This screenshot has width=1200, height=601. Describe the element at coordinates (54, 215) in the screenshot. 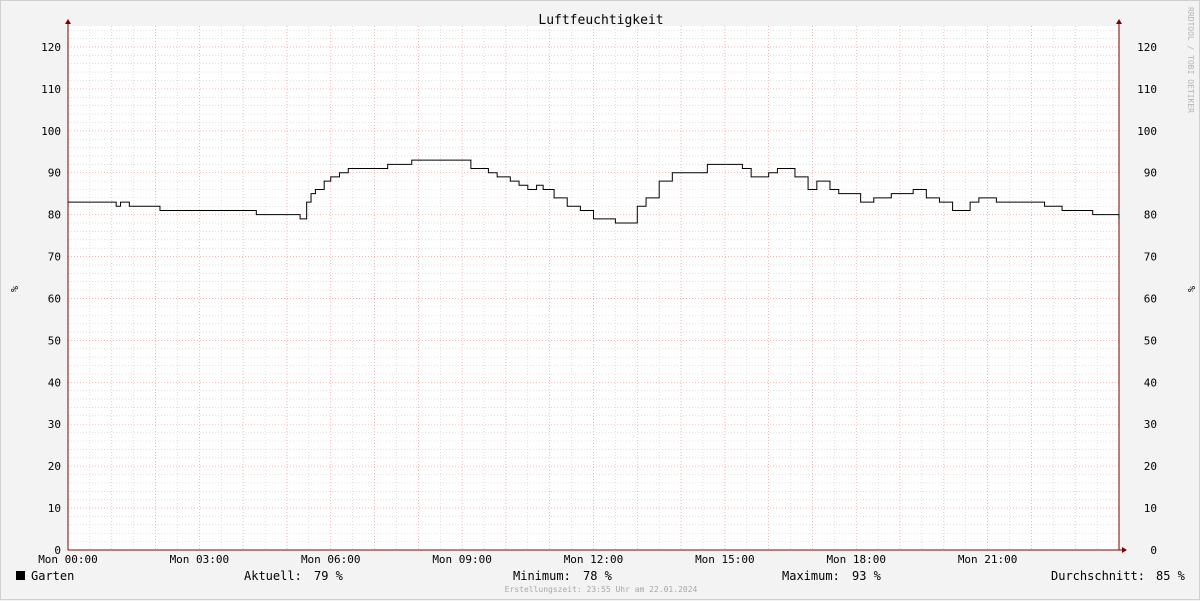

I see `y-tick-label-left: 80` at that location.